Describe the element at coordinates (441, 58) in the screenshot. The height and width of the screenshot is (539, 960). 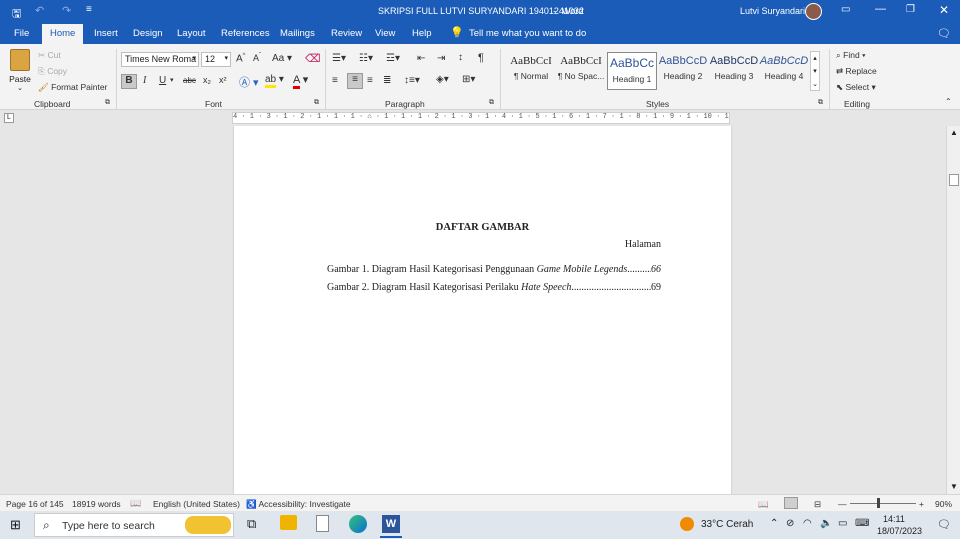
I see `increase-indent-icon: ⇥` at that location.